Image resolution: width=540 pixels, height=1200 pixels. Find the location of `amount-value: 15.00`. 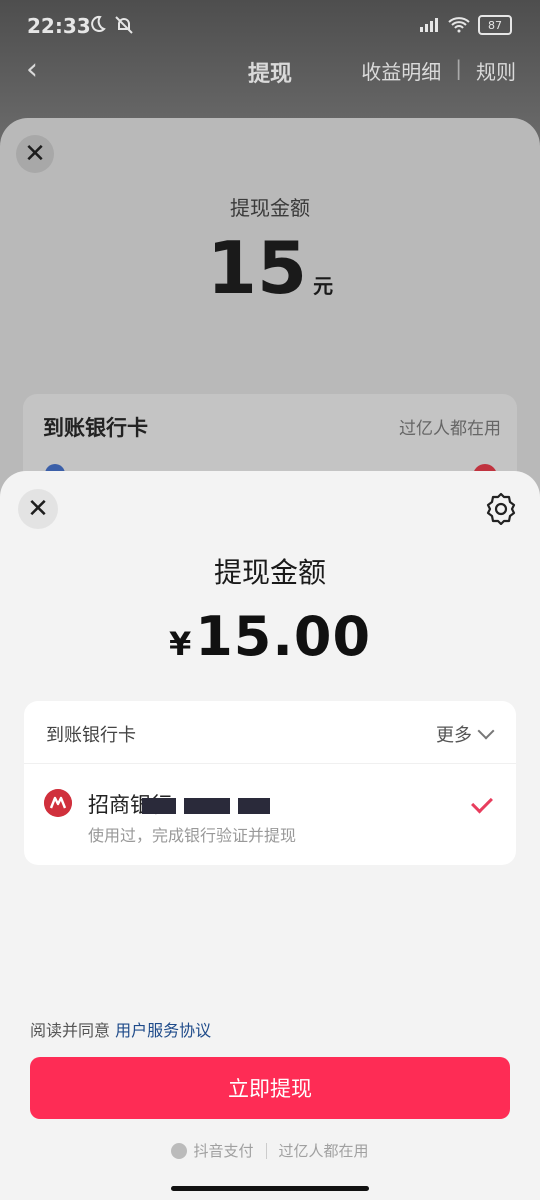

amount-value: 15.00 is located at coordinates (283, 636).